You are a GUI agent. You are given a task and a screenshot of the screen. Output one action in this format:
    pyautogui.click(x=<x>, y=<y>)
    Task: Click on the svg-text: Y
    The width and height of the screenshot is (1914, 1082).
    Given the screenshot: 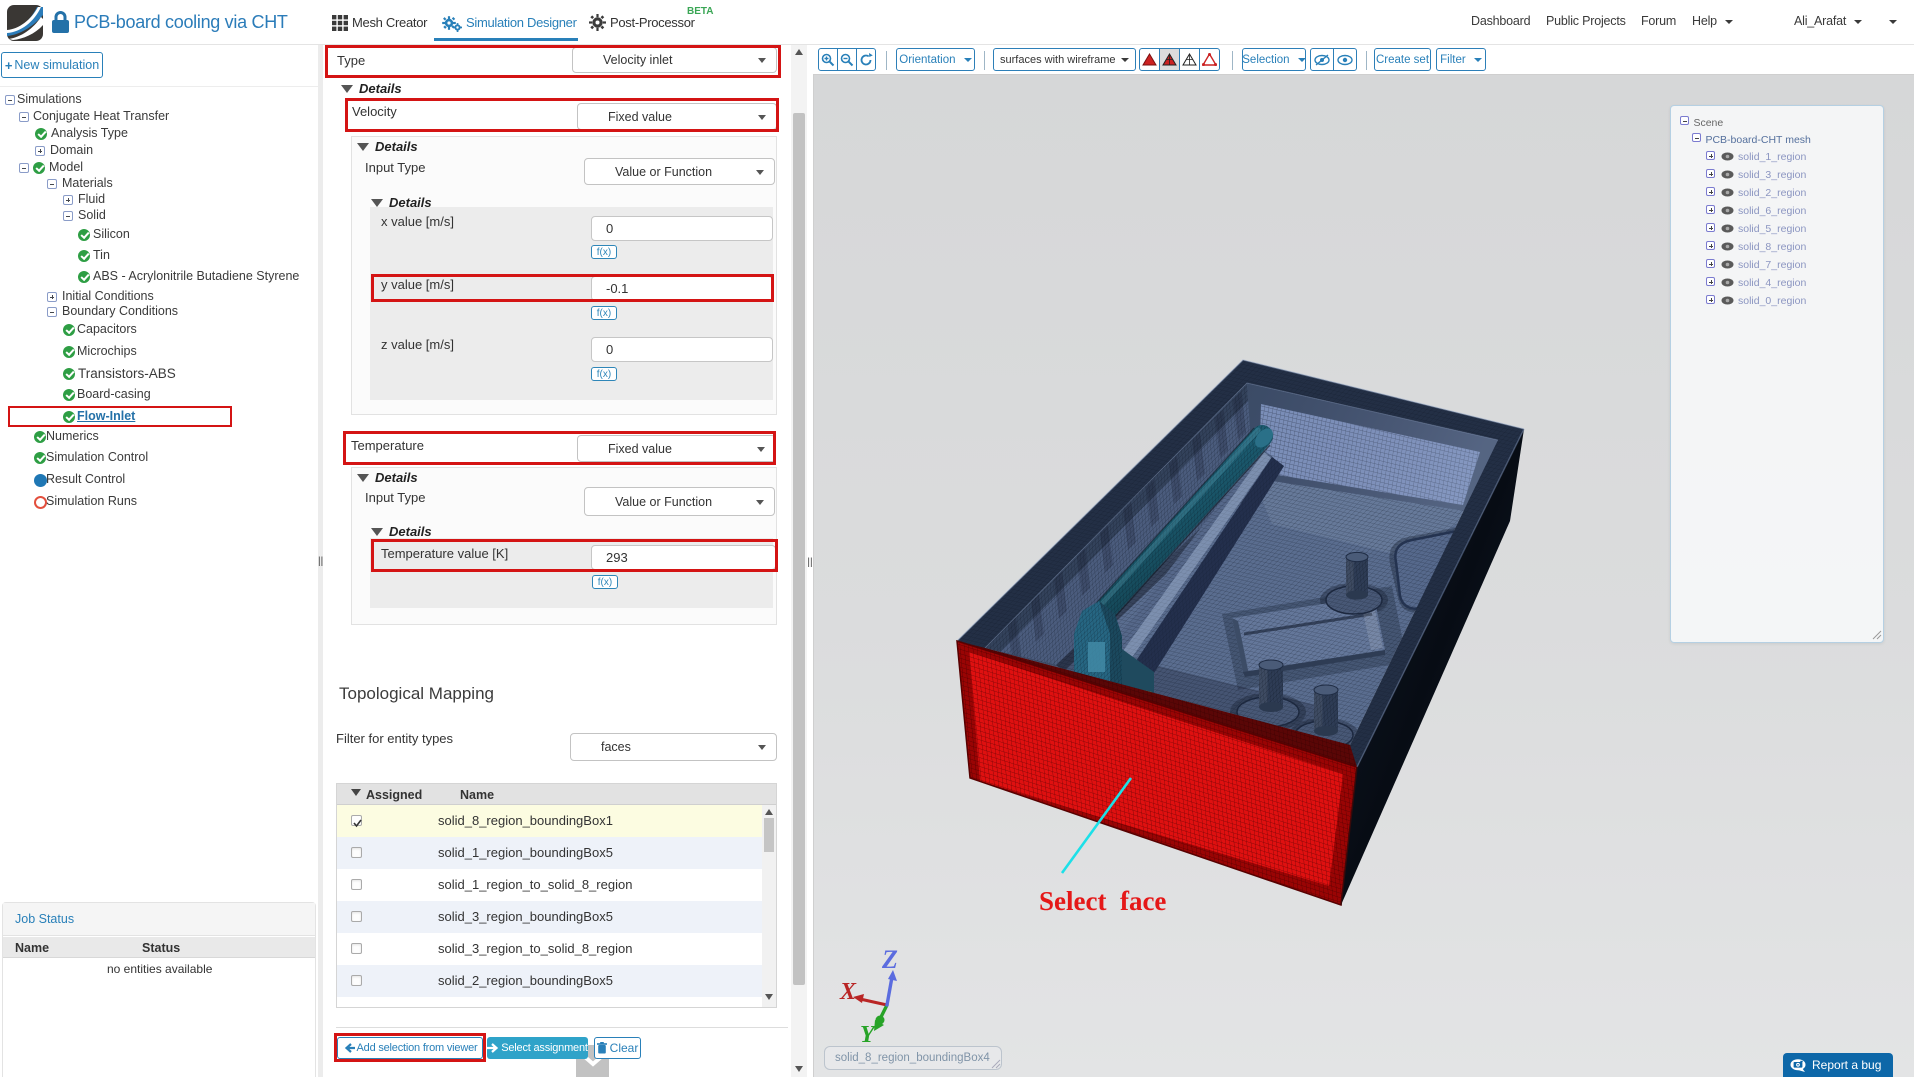 What is the action you would take?
    pyautogui.click(x=868, y=1035)
    